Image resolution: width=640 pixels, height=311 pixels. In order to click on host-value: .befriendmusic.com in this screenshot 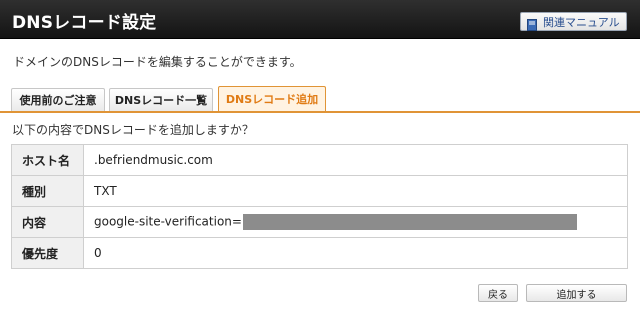, I will do `click(355, 160)`.